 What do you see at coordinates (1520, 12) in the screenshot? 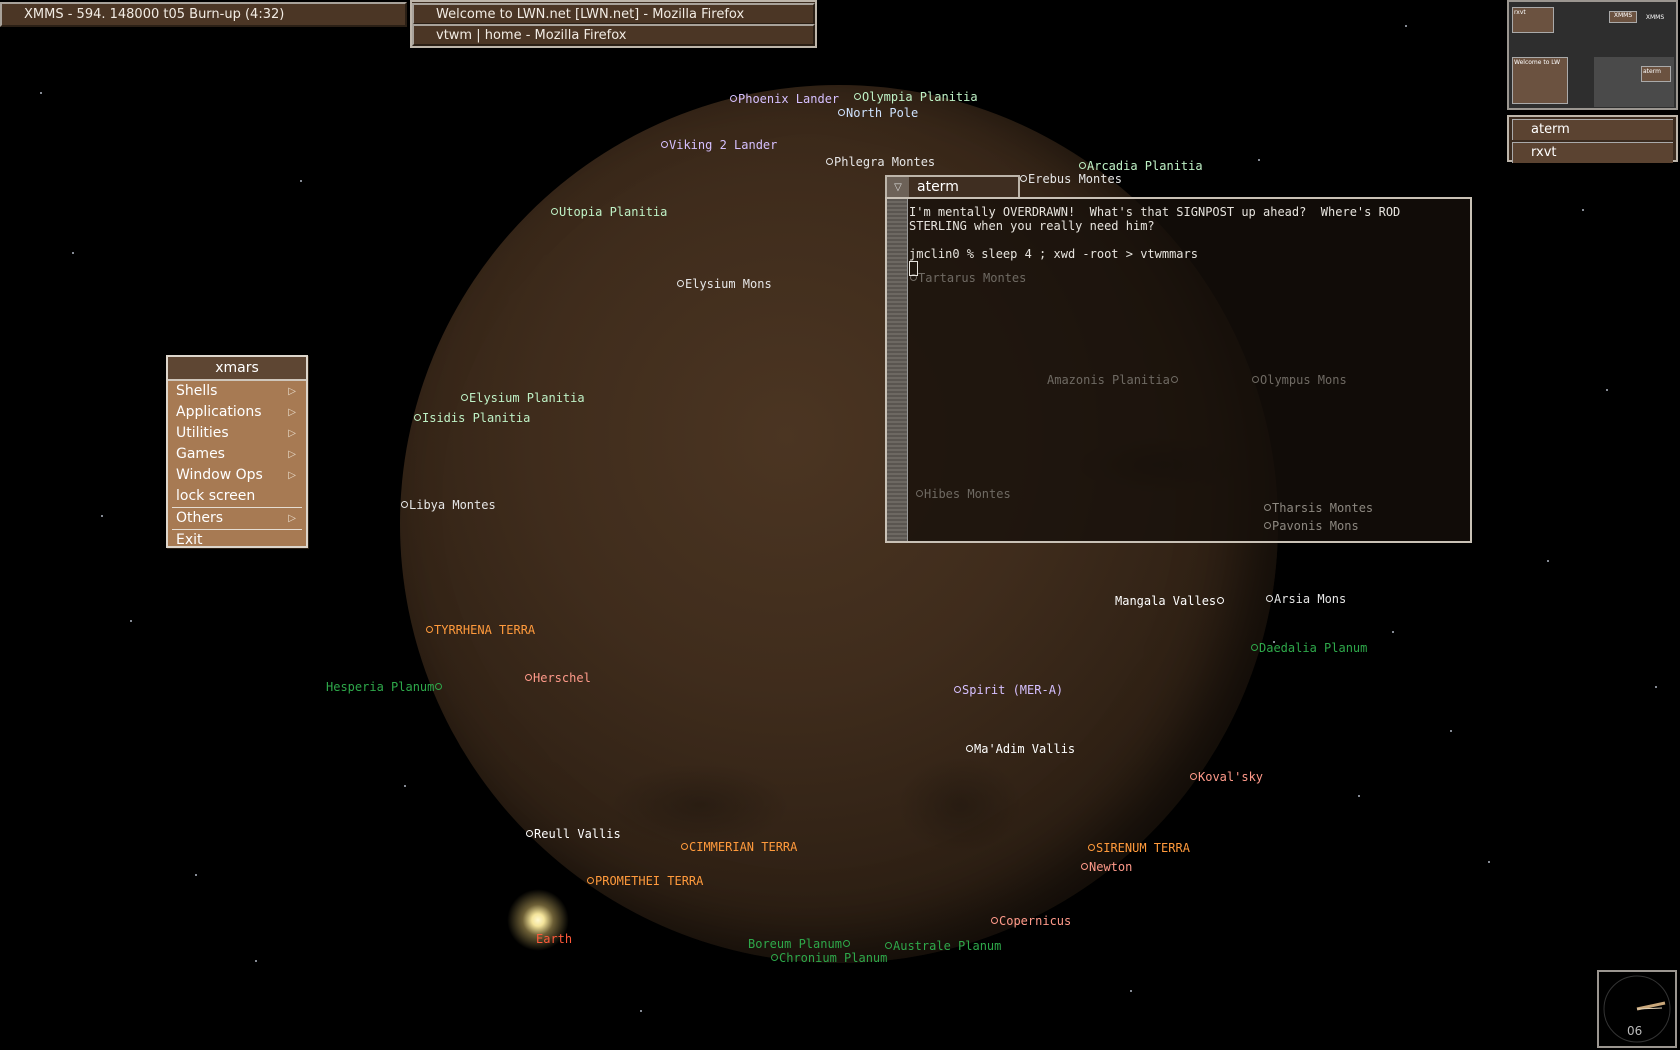
I see `pager-thumb-rxvt-label: rxvt` at bounding box center [1520, 12].